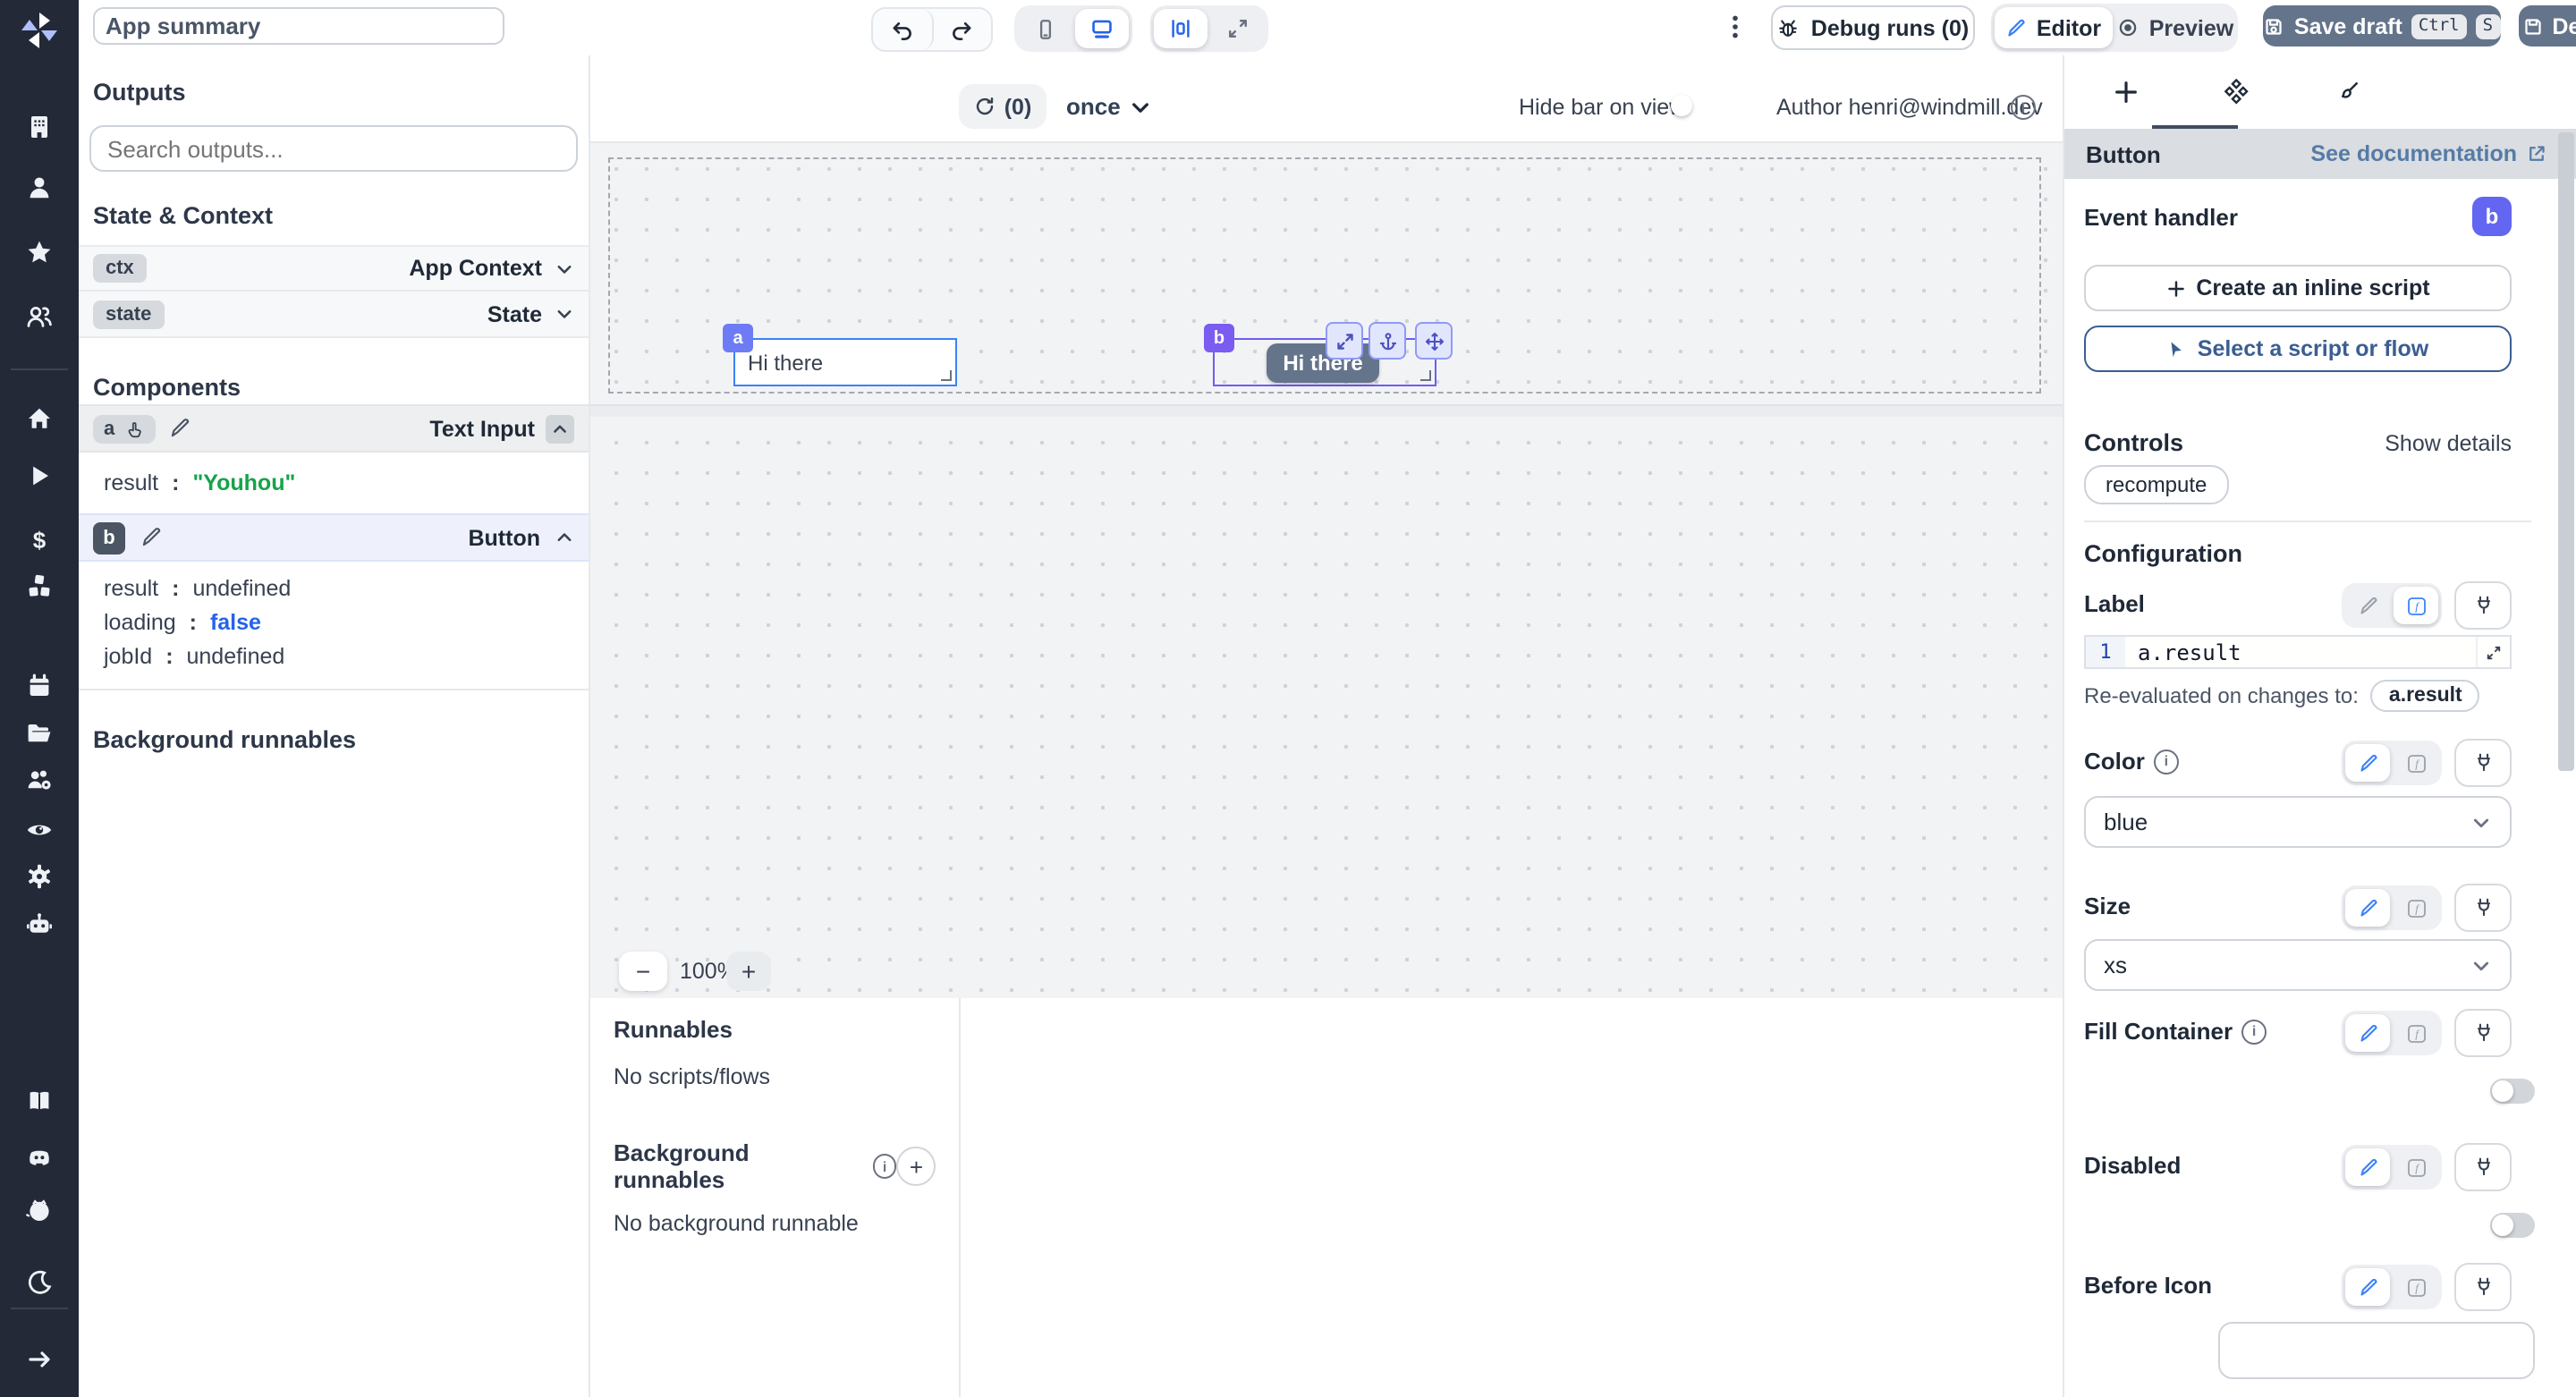  What do you see at coordinates (39, 1102) in the screenshot?
I see `book-icon` at bounding box center [39, 1102].